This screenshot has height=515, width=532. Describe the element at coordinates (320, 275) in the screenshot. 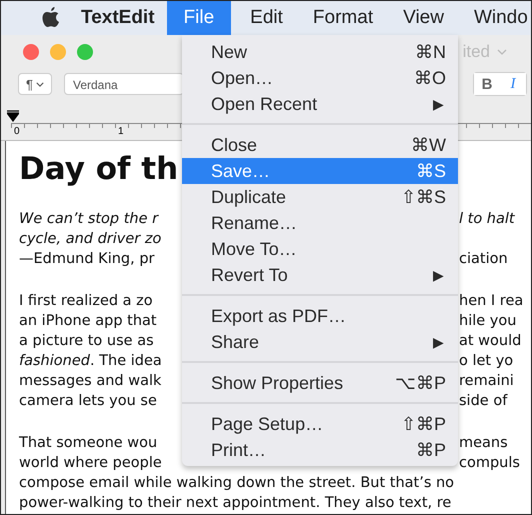

I see `menu-item: Revert To ▶` at that location.